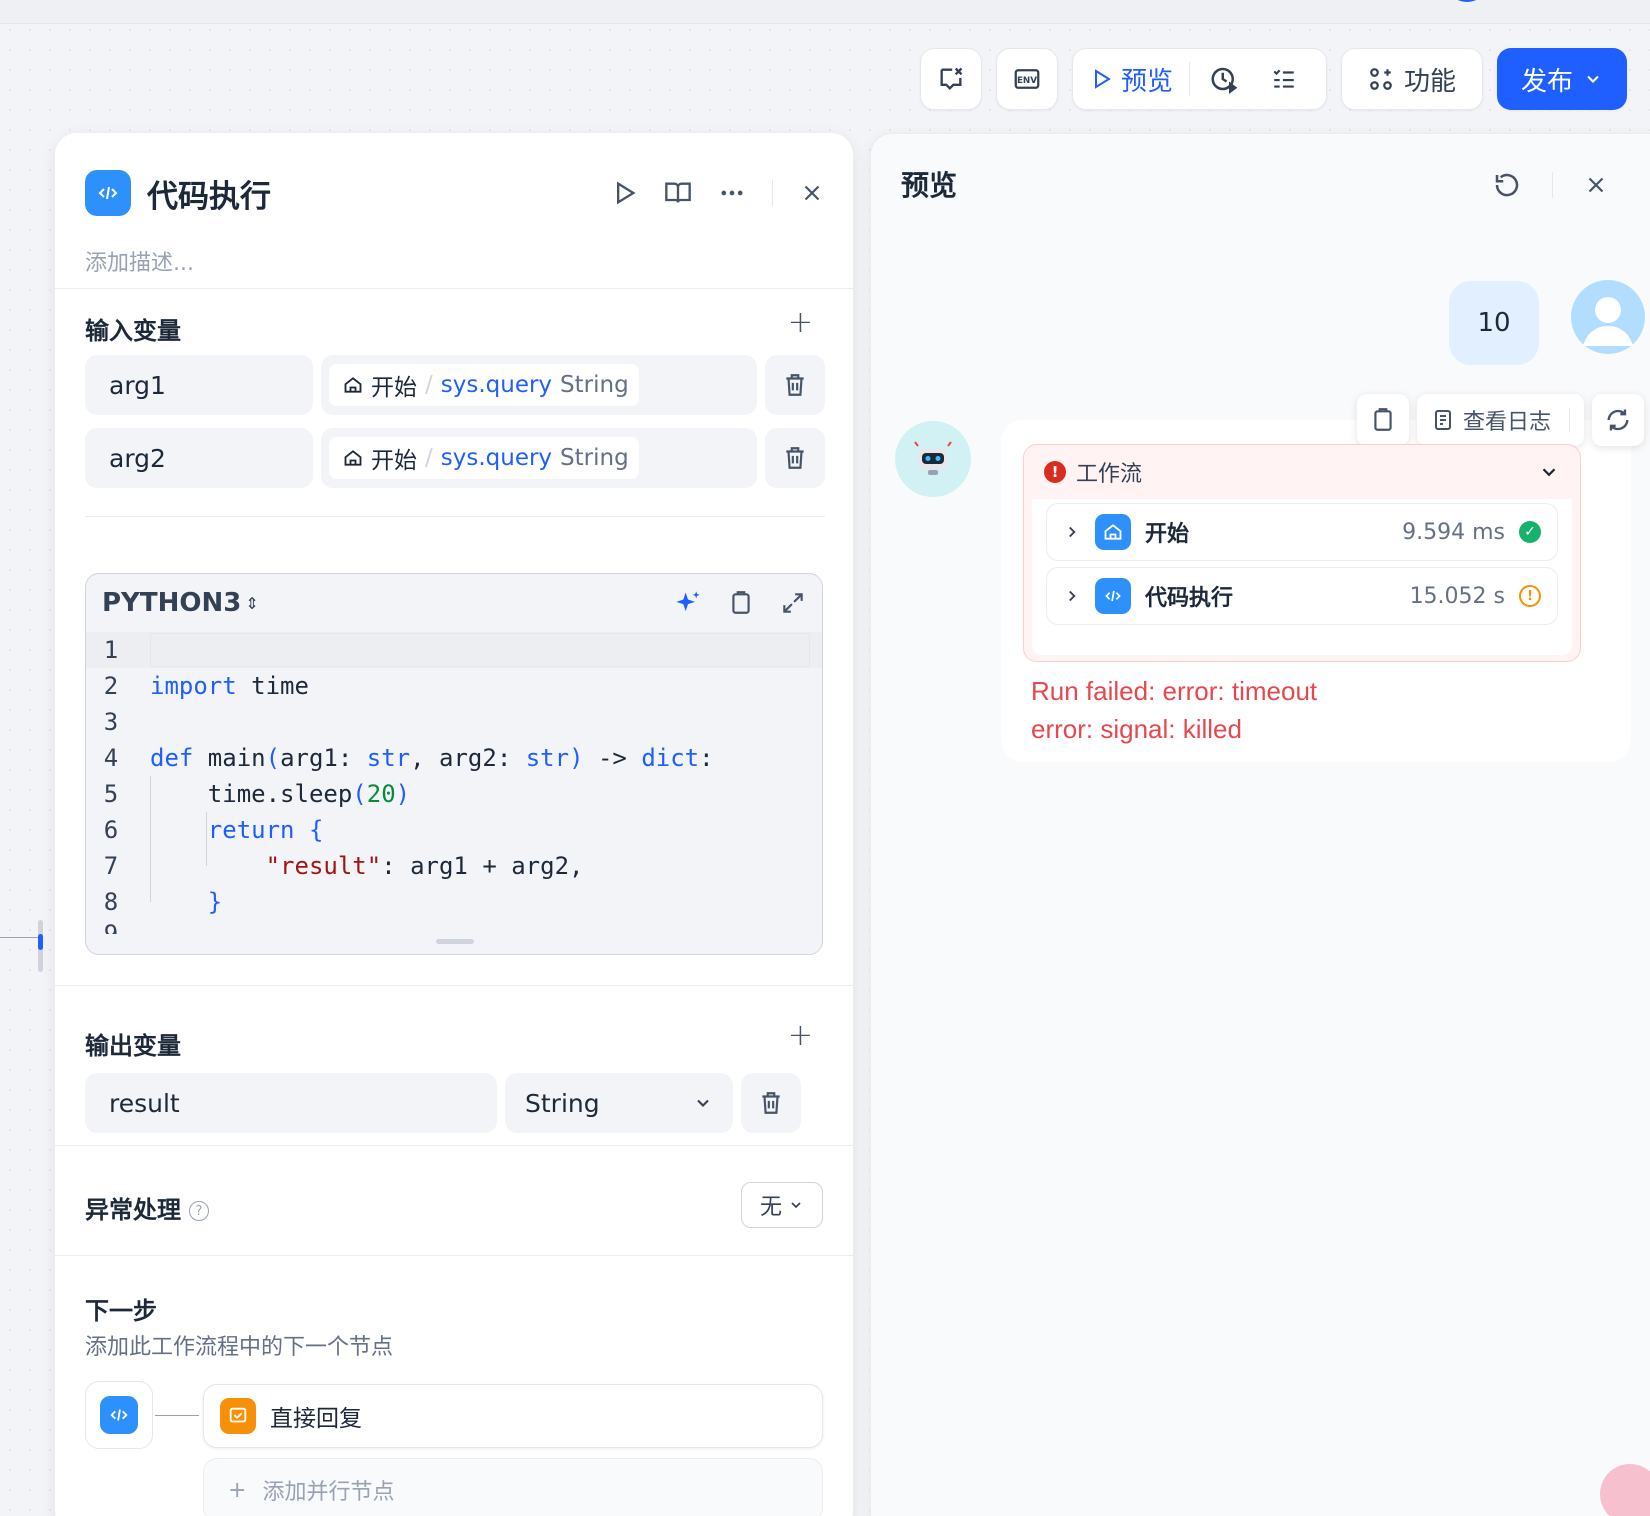 This screenshot has height=1516, width=1650. I want to click on check-icon: ✓, so click(1530, 532).